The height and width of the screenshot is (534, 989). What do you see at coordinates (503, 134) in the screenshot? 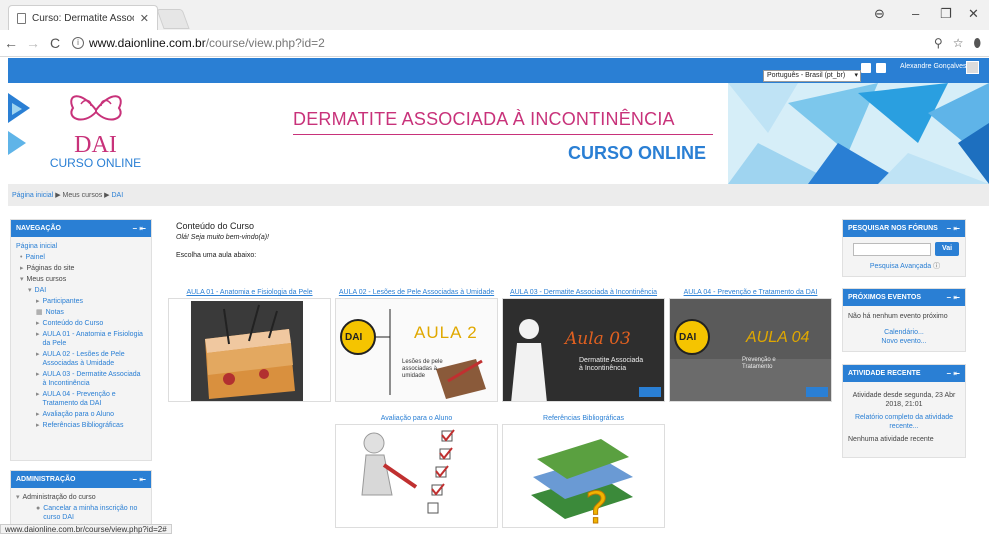
I see `banner-divider` at bounding box center [503, 134].